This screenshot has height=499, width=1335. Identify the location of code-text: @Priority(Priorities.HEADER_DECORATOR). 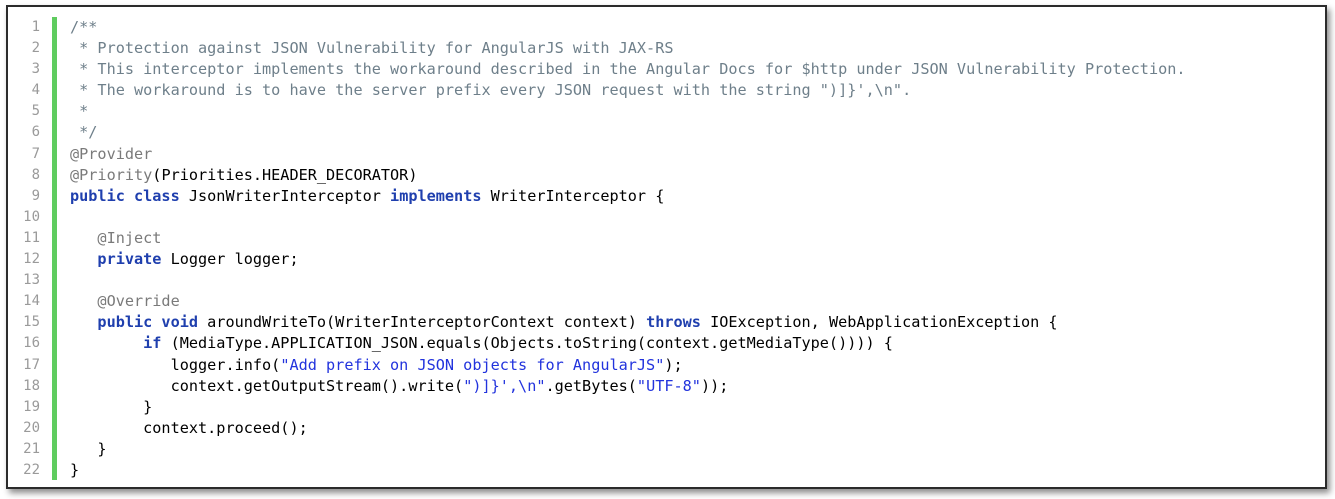
(243, 175).